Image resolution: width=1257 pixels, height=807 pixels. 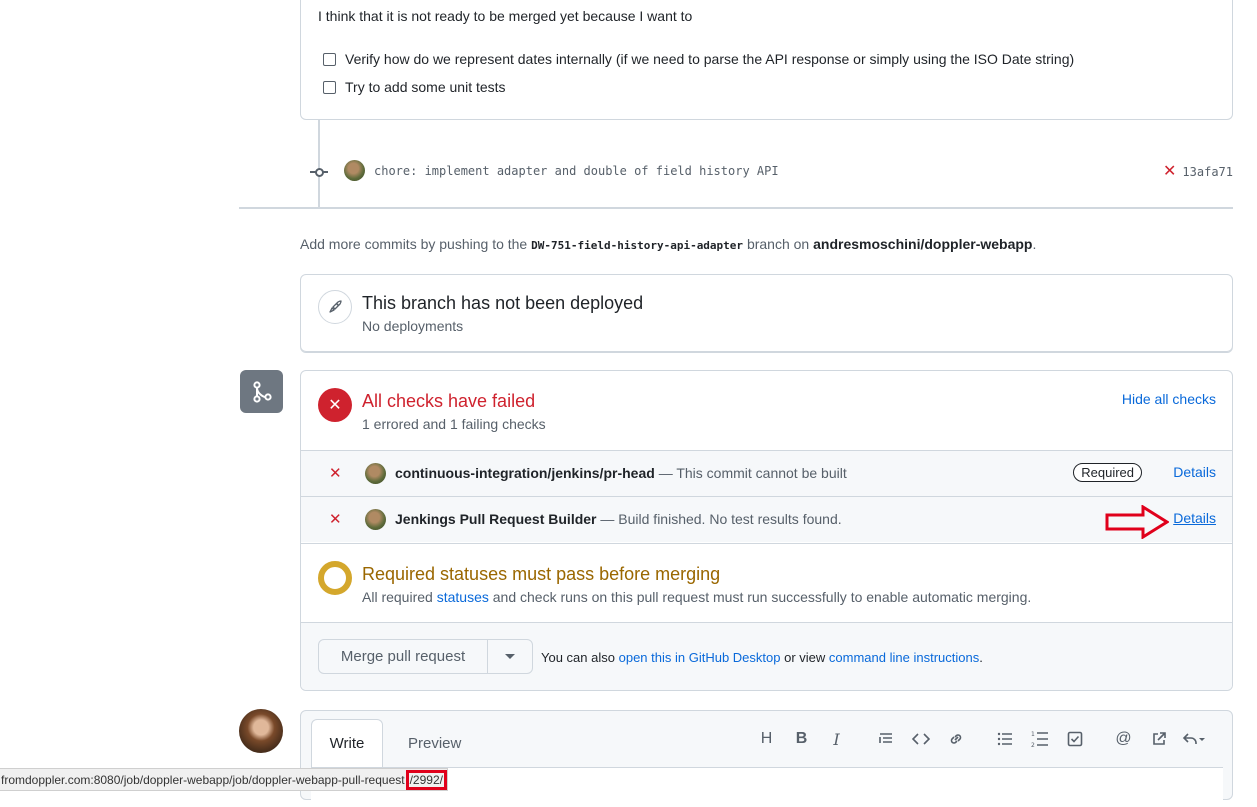 What do you see at coordinates (920, 739) in the screenshot?
I see `code-icon` at bounding box center [920, 739].